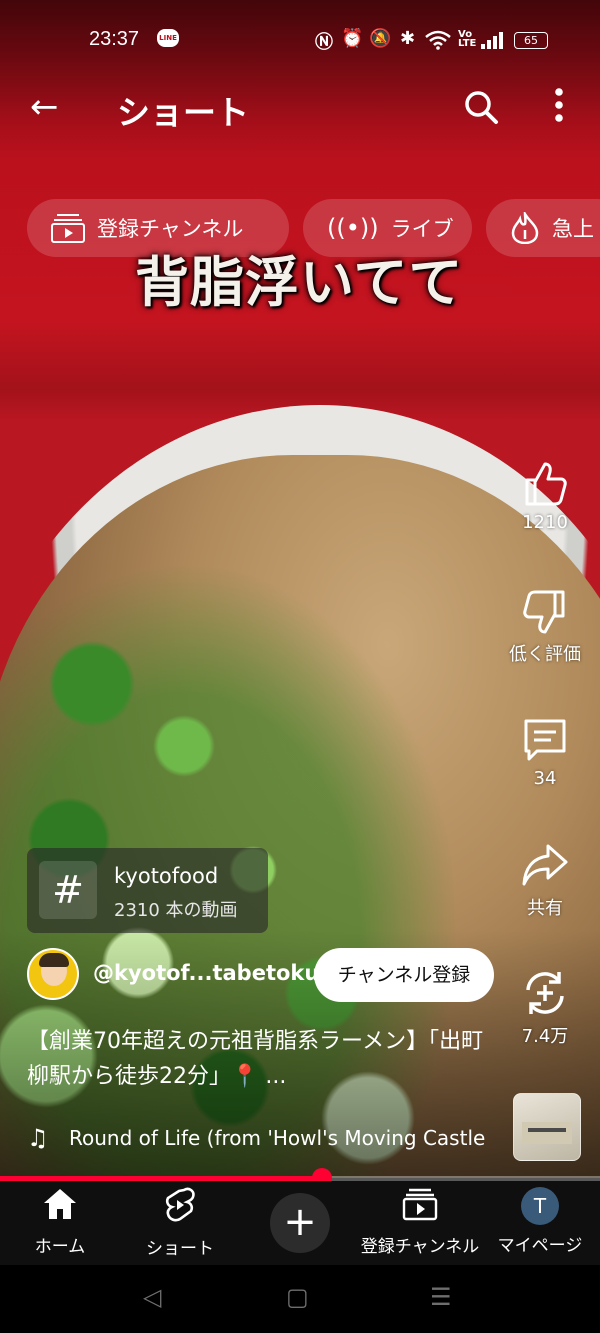 The height and width of the screenshot is (1333, 600). What do you see at coordinates (540, 1246) in the screenshot?
I see `nav-label: マイページ` at bounding box center [540, 1246].